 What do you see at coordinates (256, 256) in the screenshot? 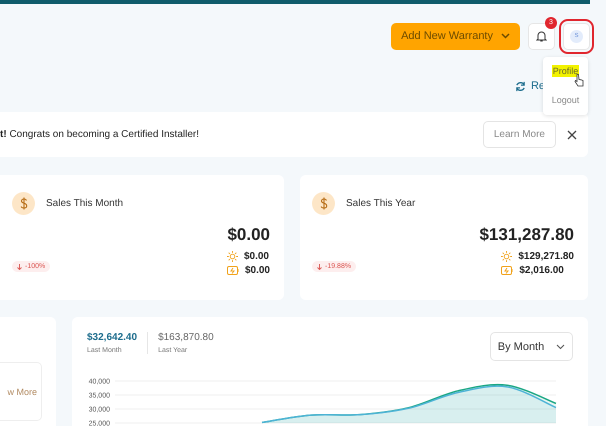
I see `solar-amount: $0.00` at bounding box center [256, 256].